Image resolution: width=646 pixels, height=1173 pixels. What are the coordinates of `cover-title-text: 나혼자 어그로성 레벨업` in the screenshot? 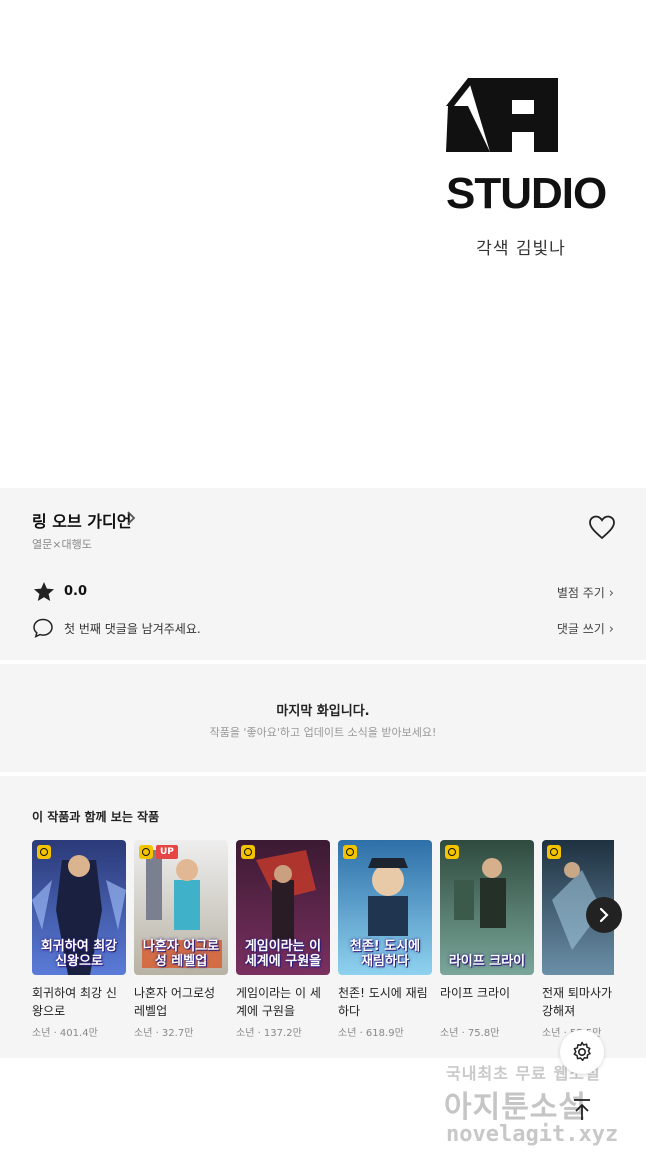 It's located at (181, 954).